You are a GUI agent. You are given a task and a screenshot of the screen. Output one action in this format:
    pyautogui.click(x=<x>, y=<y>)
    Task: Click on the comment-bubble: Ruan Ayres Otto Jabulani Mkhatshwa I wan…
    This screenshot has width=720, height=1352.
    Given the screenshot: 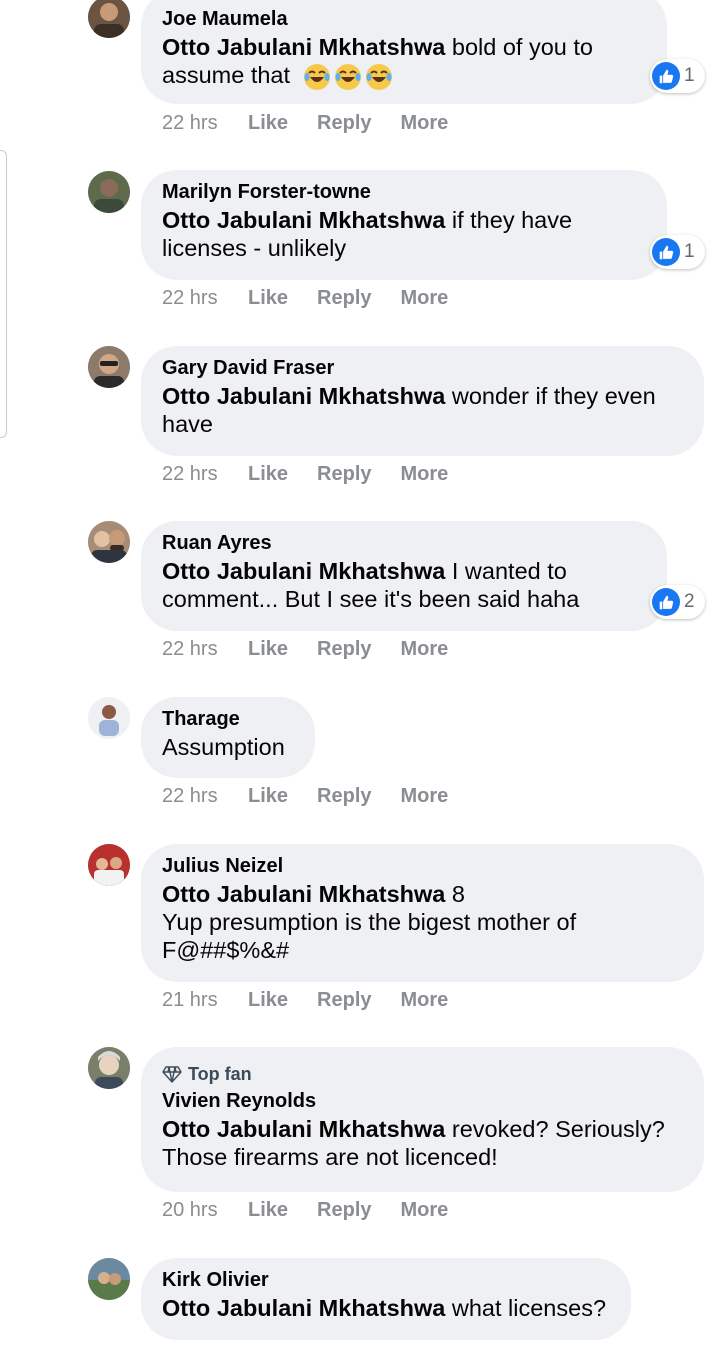 What is the action you would take?
    pyautogui.click(x=404, y=576)
    